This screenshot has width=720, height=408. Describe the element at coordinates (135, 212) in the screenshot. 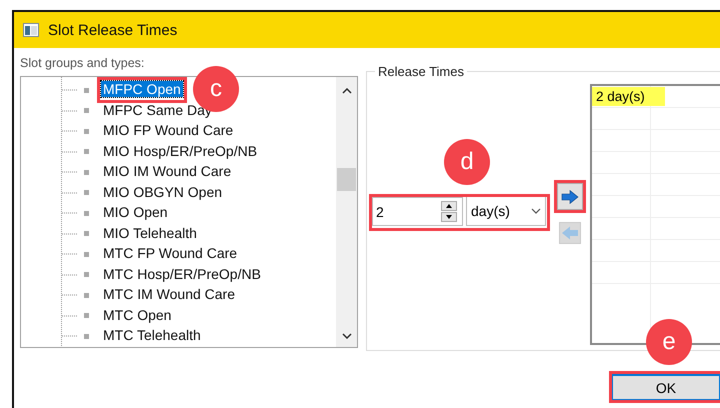

I see `tree-item: MIO Open` at that location.